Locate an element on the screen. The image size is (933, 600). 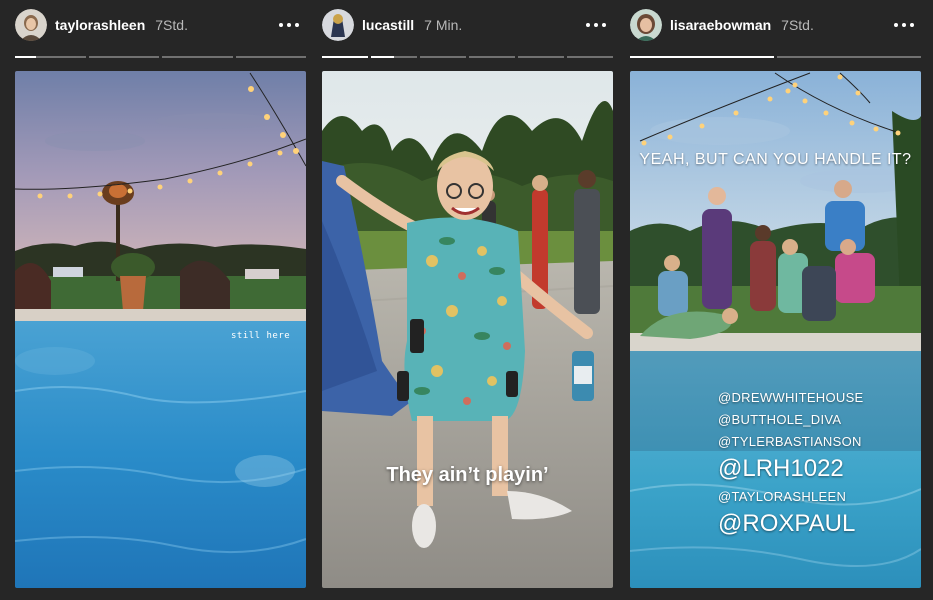
username: taylorashleen is located at coordinates (100, 25).